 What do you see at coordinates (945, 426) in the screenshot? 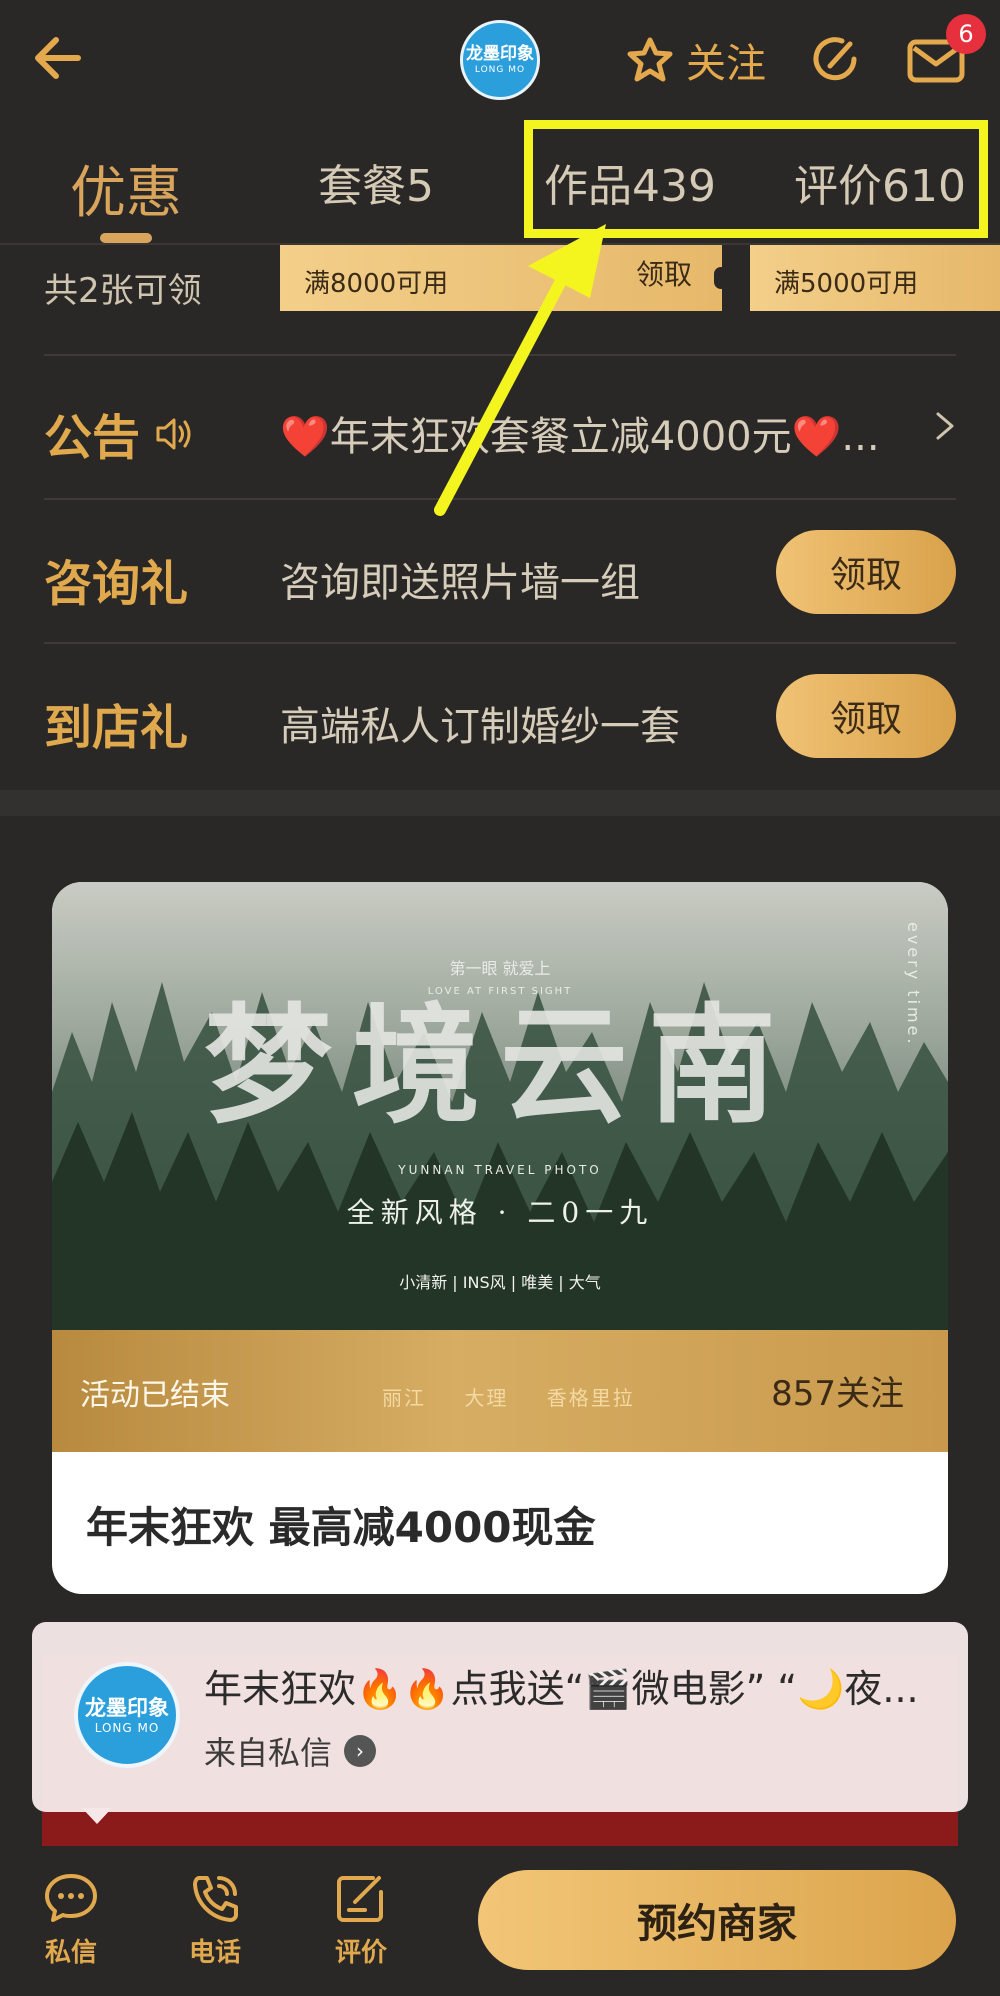
I see `chevron-right-icon` at bounding box center [945, 426].